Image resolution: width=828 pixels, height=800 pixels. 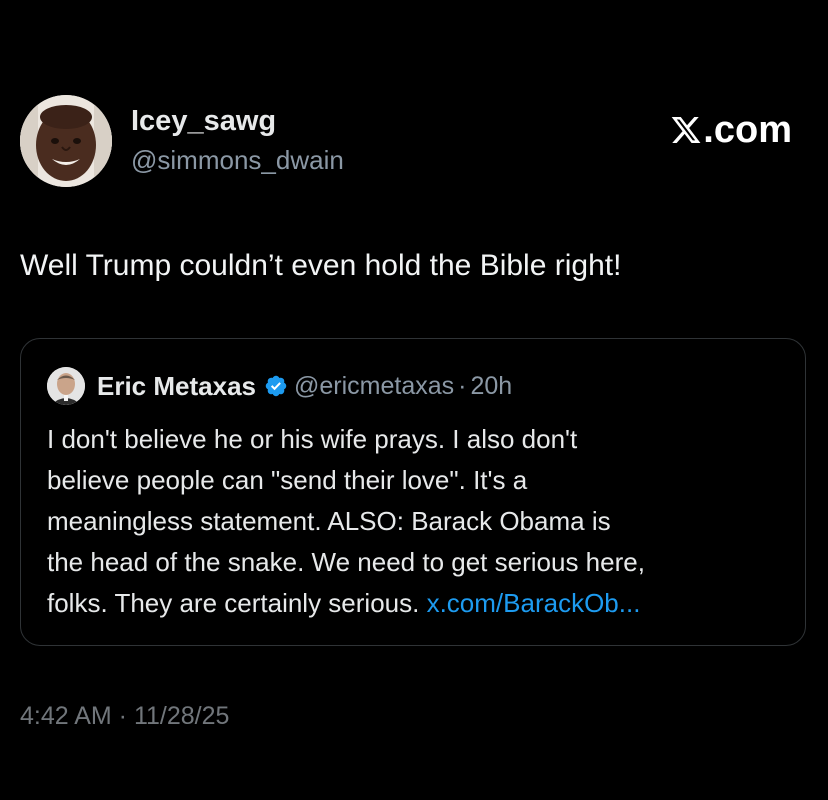 What do you see at coordinates (686, 130) in the screenshot?
I see `x-logo-icon` at bounding box center [686, 130].